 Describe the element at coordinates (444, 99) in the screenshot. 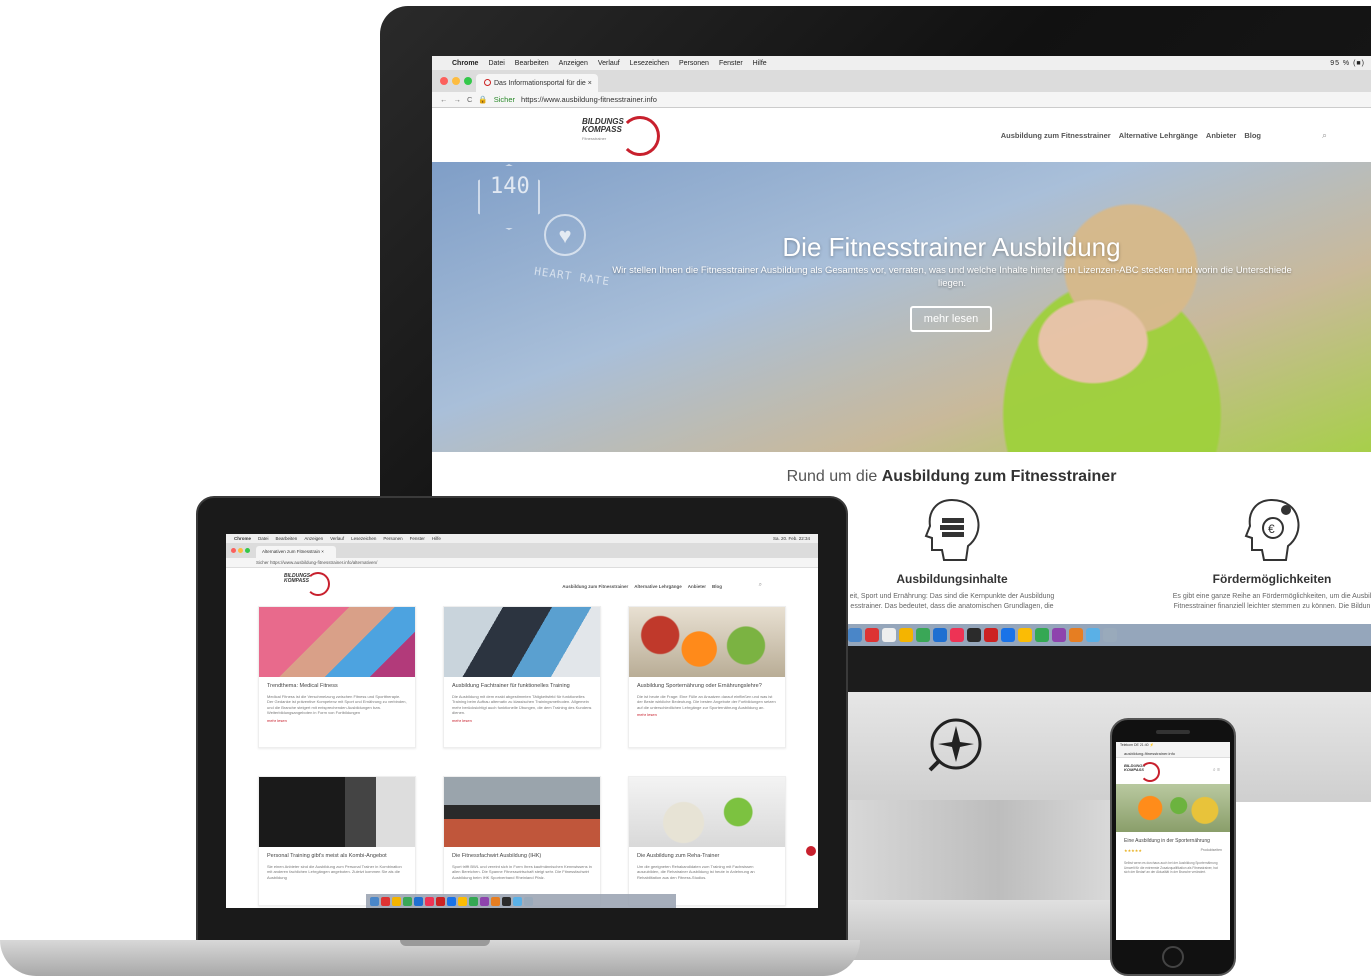

I see `back-arrow-icon: ←` at that location.